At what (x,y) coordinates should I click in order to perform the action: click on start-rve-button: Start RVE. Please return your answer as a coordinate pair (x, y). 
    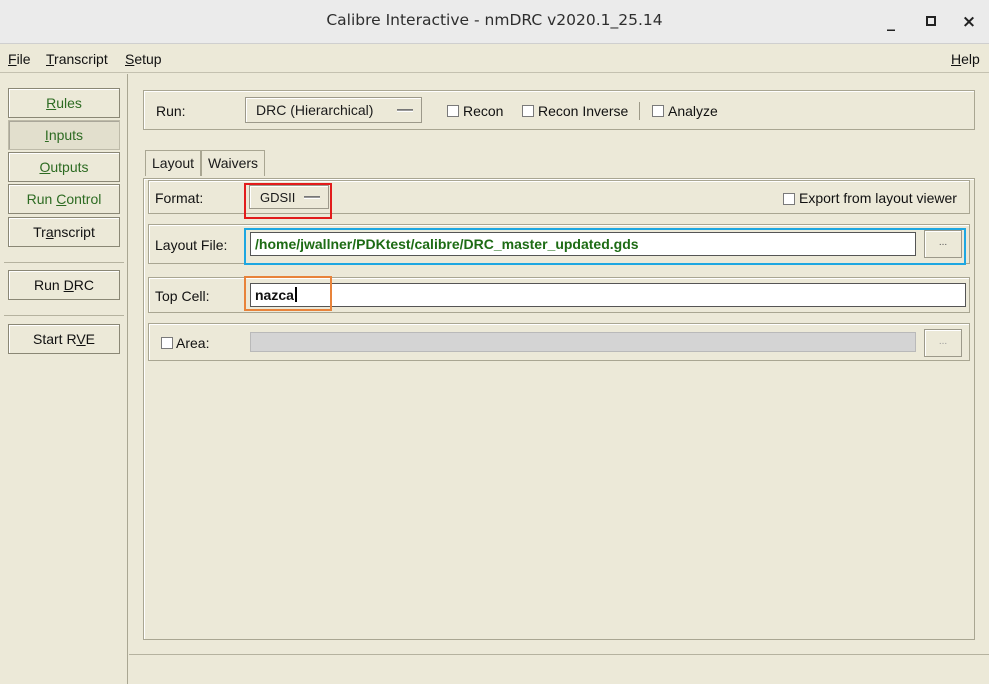
    Looking at the image, I should click on (64, 339).